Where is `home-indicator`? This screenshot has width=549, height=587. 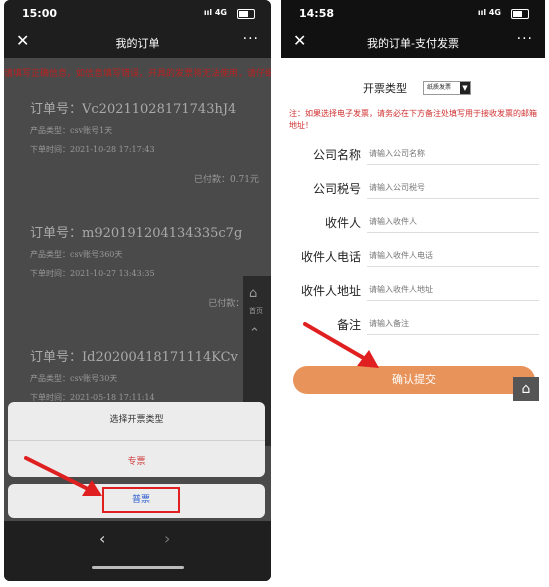
home-indicator is located at coordinates (138, 567).